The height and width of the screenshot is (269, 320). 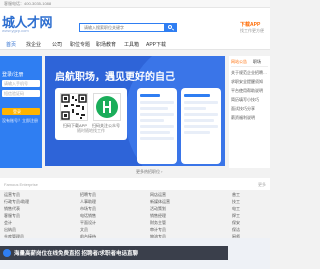 I want to click on nav-item-career-education: 职场教育, so click(x=106, y=44).